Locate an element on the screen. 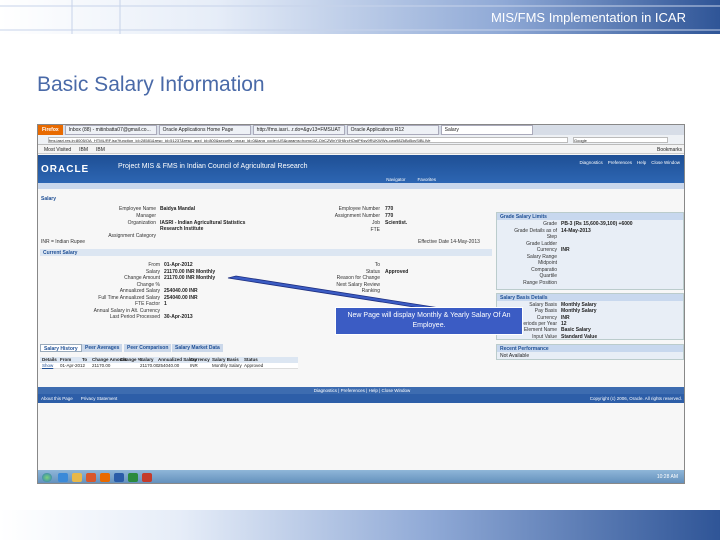 Image resolution: width=720 pixels, height=540 pixels. footer-help-link: Help is located at coordinates (373, 390).